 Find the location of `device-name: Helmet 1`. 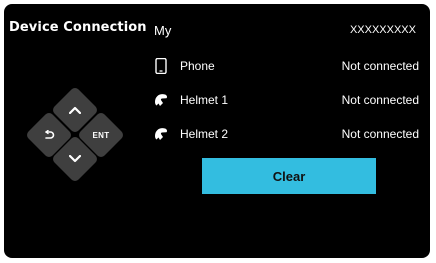

device-name: Helmet 1 is located at coordinates (204, 100).